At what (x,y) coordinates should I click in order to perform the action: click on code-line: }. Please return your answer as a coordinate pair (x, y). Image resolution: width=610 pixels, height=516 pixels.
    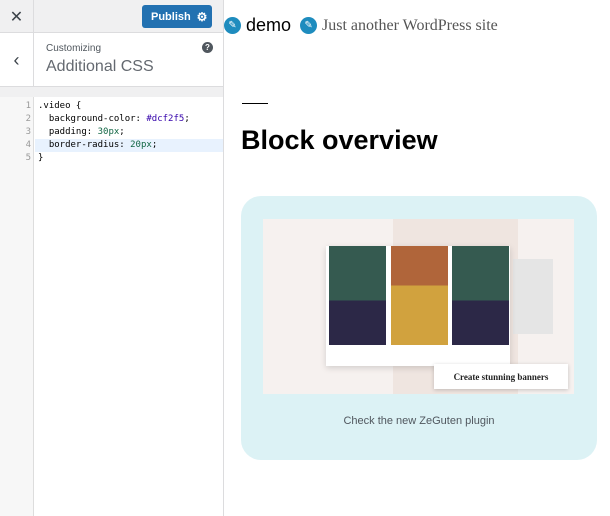
    Looking at the image, I should click on (41, 158).